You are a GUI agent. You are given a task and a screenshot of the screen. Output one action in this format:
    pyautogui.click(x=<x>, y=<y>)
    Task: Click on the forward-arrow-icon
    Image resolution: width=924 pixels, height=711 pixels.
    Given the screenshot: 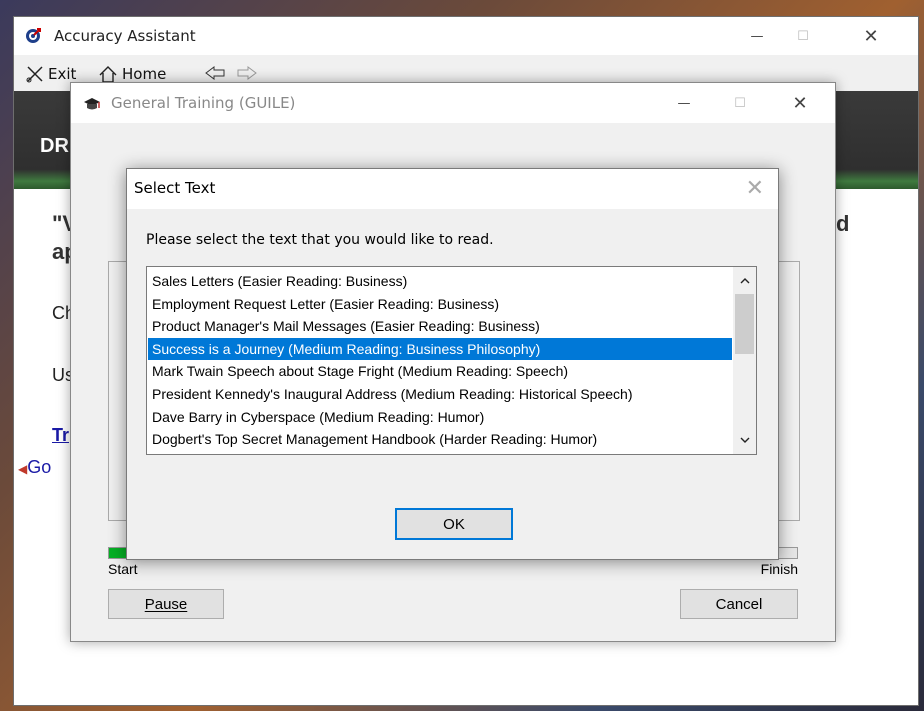 What is the action you would take?
    pyautogui.click(x=247, y=73)
    